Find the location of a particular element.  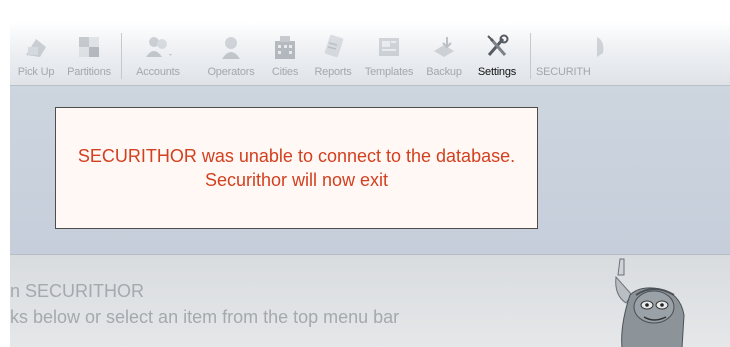

toolbar-operators-button: Operators is located at coordinates (231, 53).